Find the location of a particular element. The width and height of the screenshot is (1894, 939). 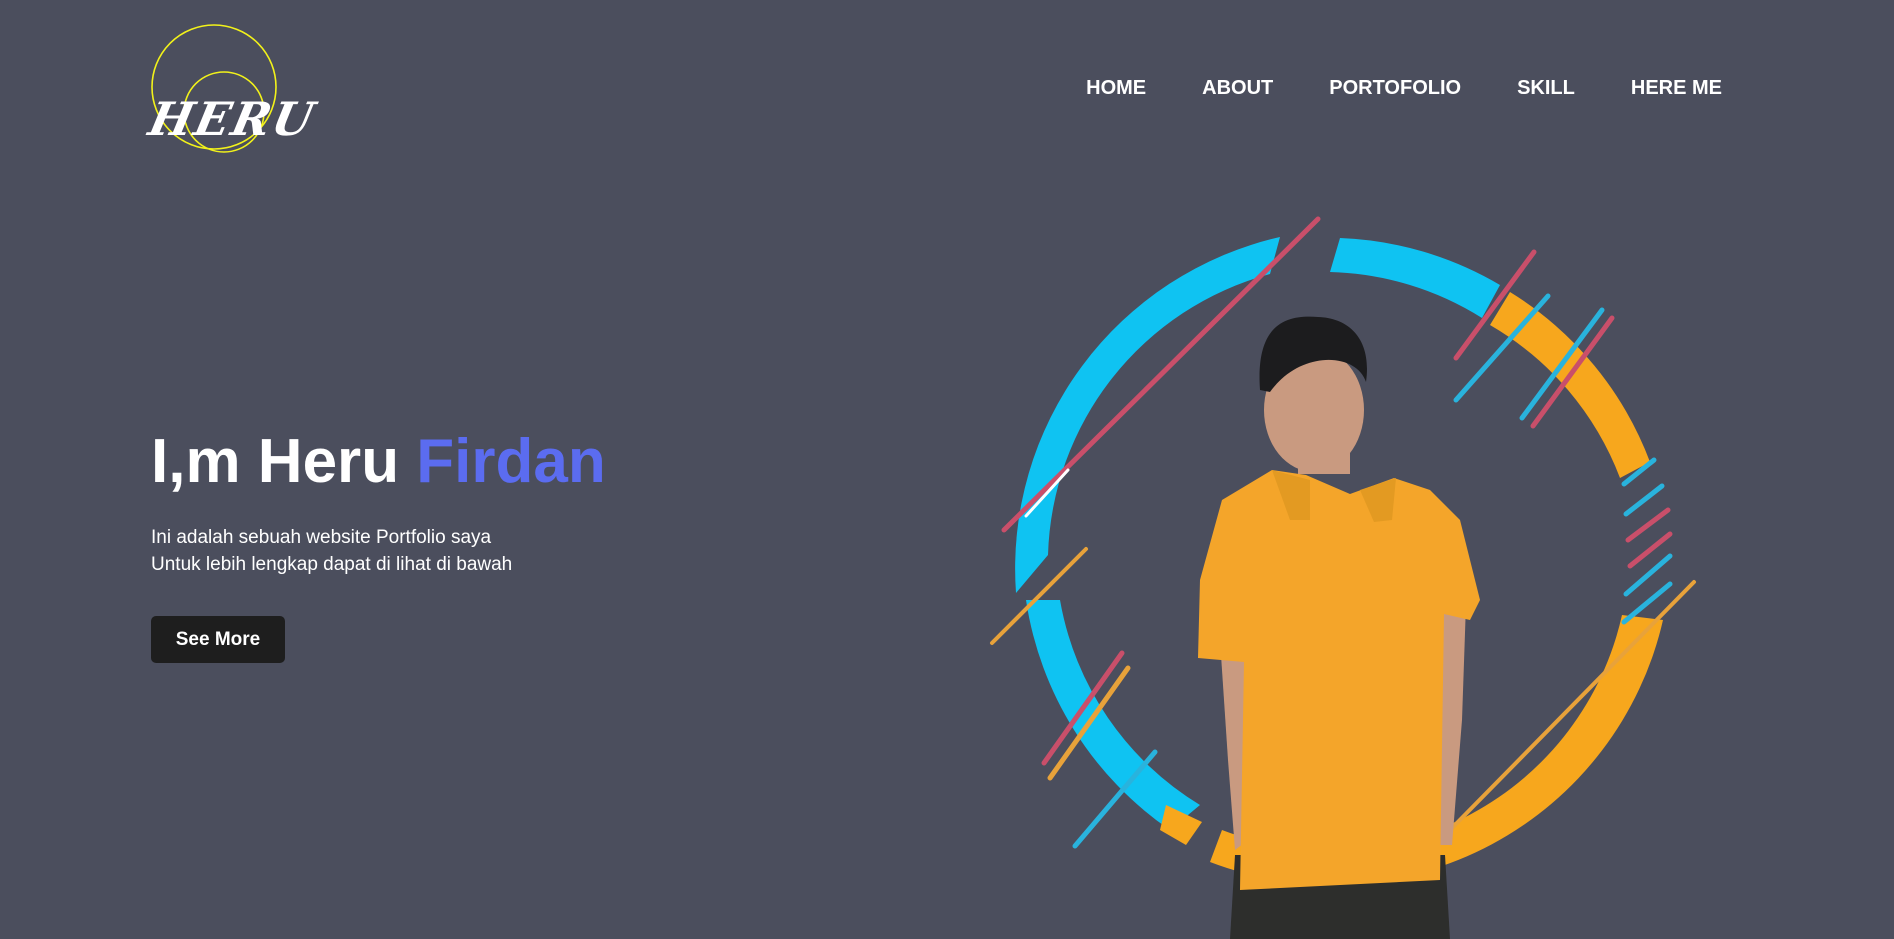

right-arm is located at coordinates (1449, 722).